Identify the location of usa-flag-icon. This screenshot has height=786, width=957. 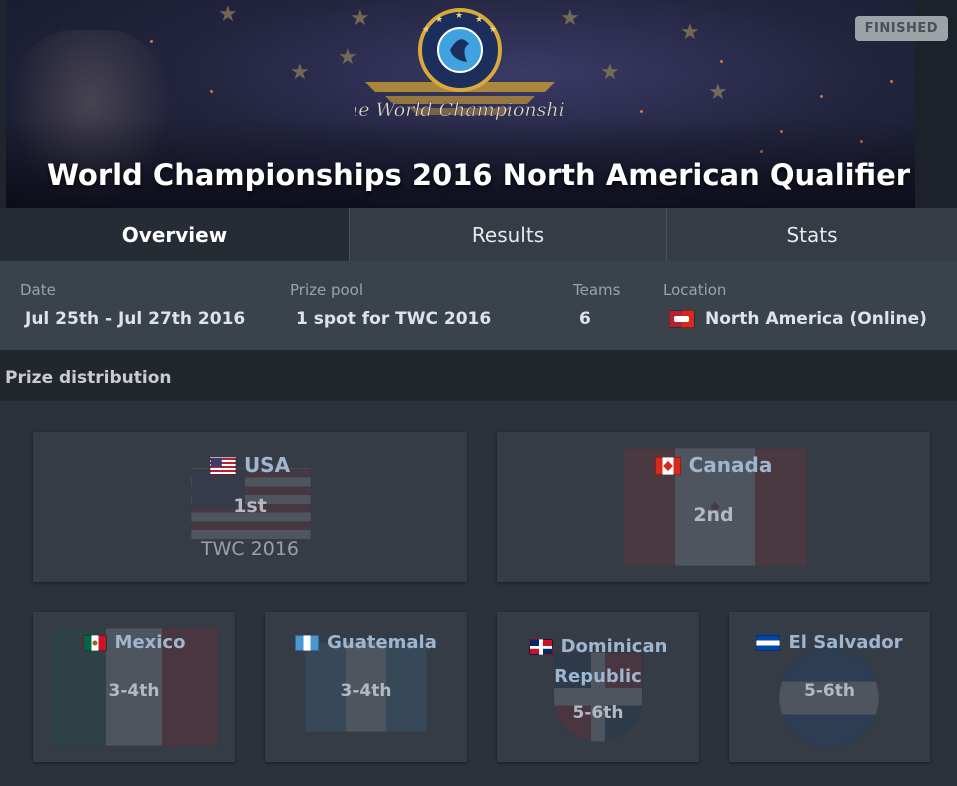
(222, 466).